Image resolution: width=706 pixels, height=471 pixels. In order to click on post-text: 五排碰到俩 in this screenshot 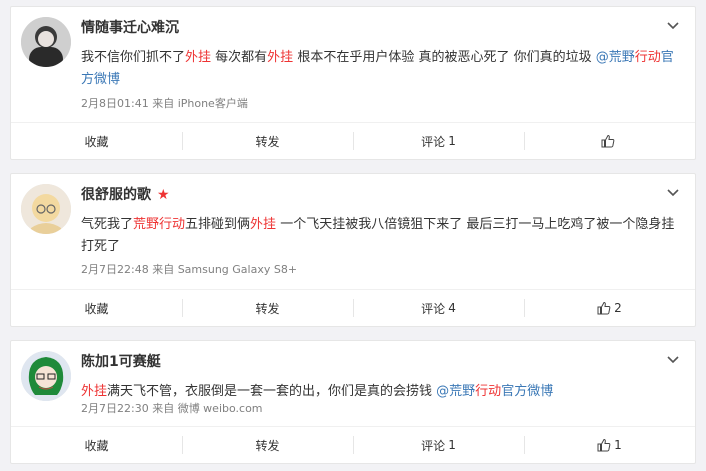, I will do `click(218, 224)`.